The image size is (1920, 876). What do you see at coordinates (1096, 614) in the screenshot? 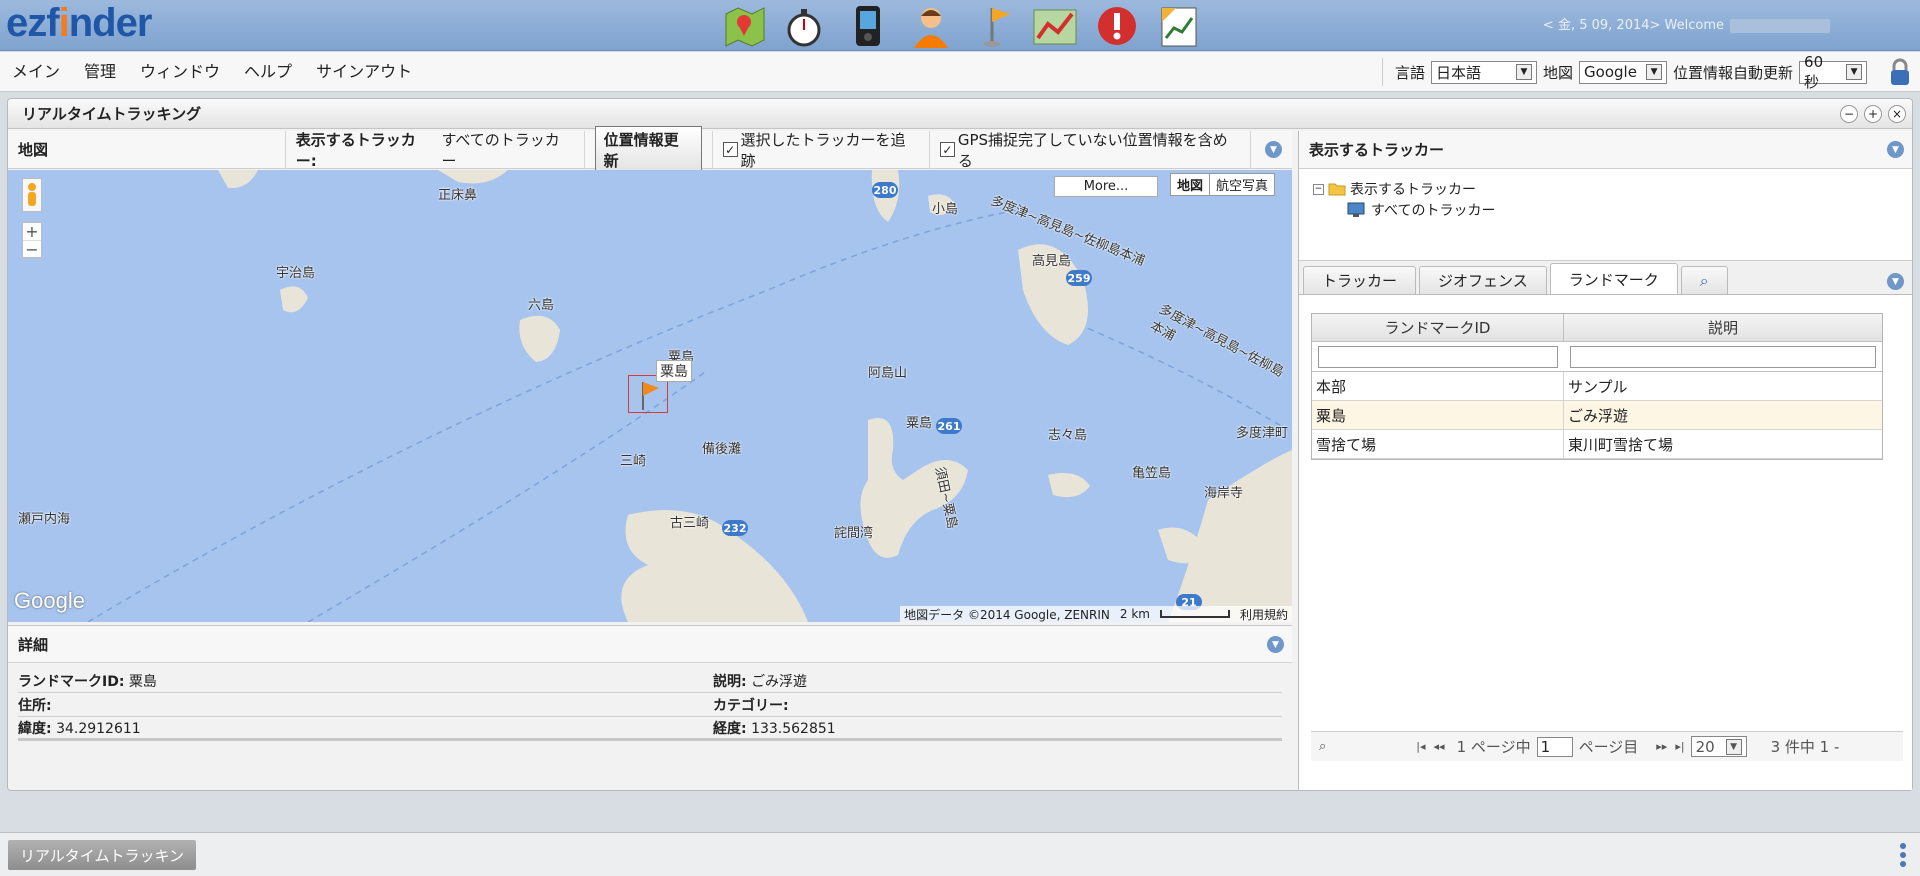
I see `map-attribution: 地図データ ©2014 Google, ZENRIN 2 km 利用規約` at bounding box center [1096, 614].